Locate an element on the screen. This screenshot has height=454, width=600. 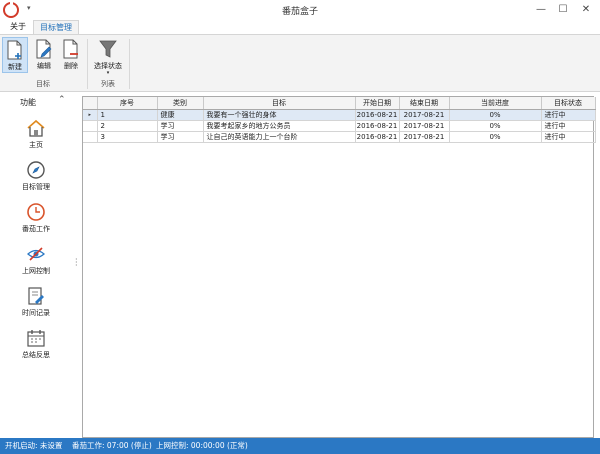
cell-no: 1 is located at coordinates (127, 115).